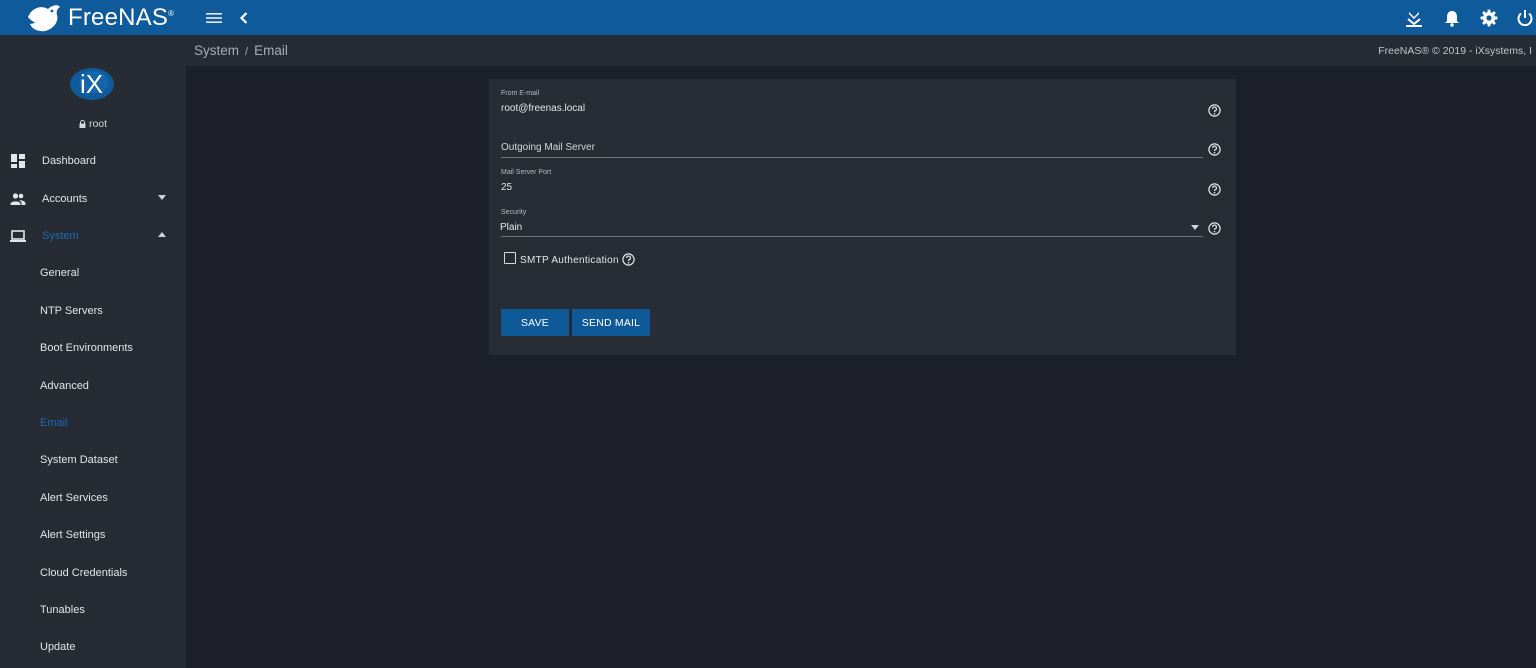  I want to click on username: root, so click(98, 124).